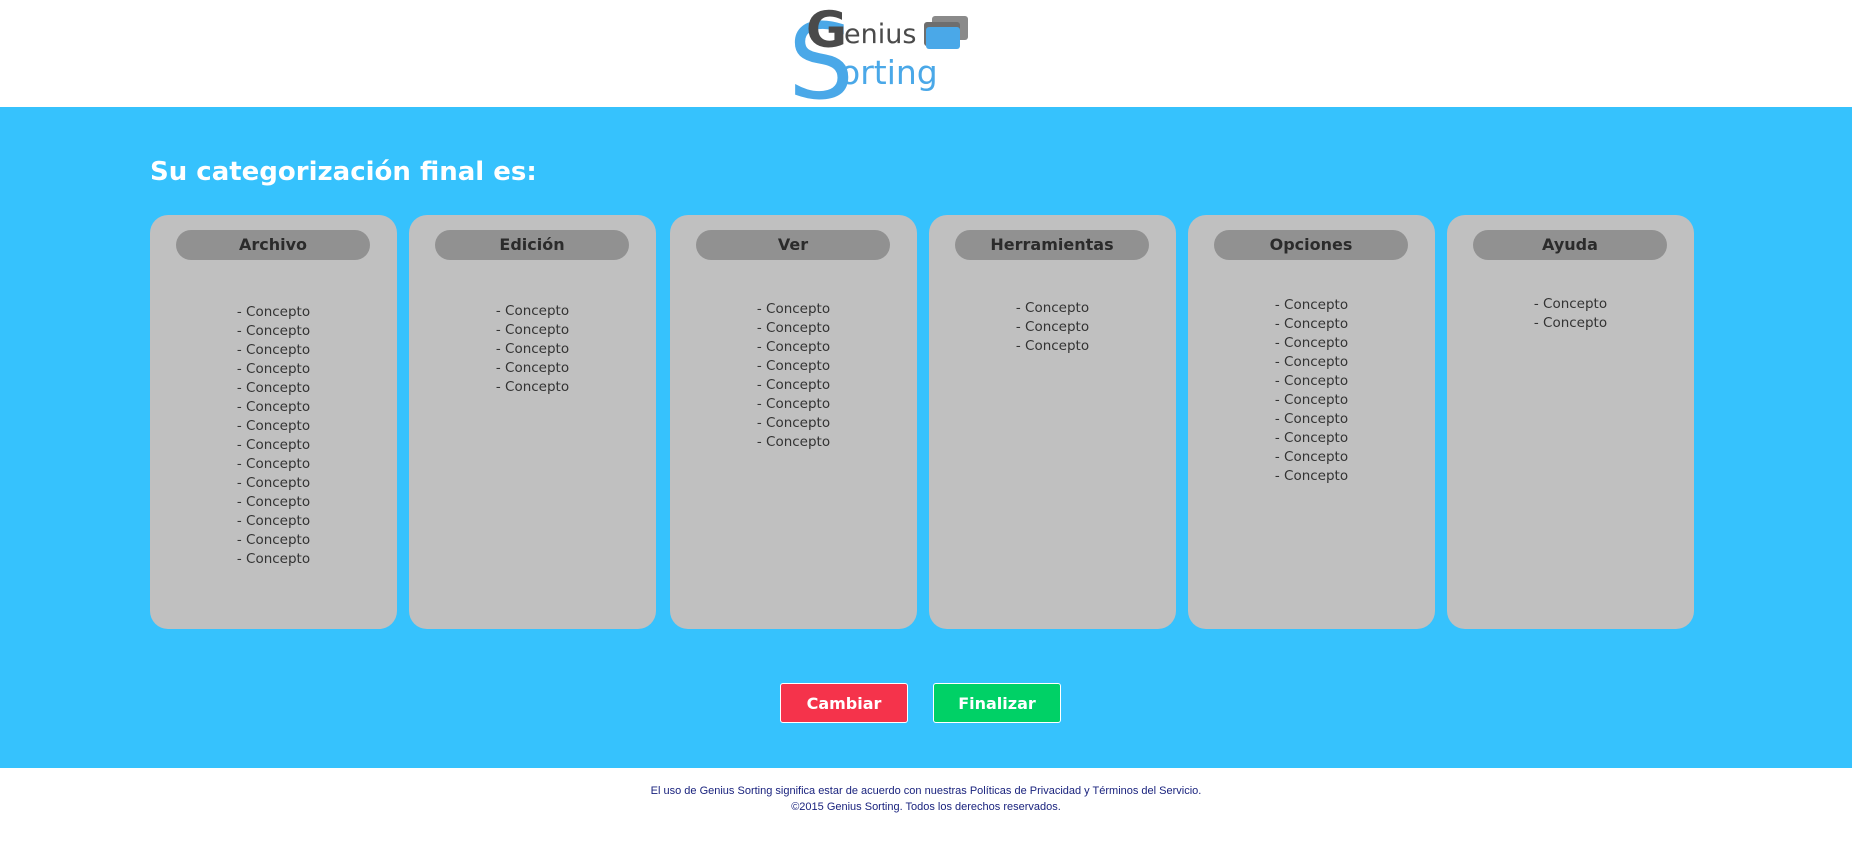 The image size is (1852, 841). What do you see at coordinates (1311, 245) in the screenshot?
I see `category-header: Opciones` at bounding box center [1311, 245].